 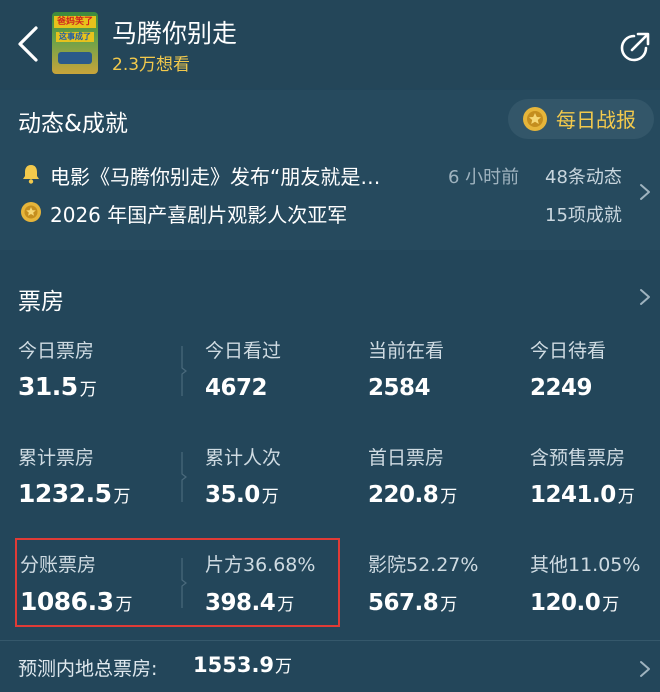 I want to click on today-seen-value: 4672, so click(x=236, y=388).